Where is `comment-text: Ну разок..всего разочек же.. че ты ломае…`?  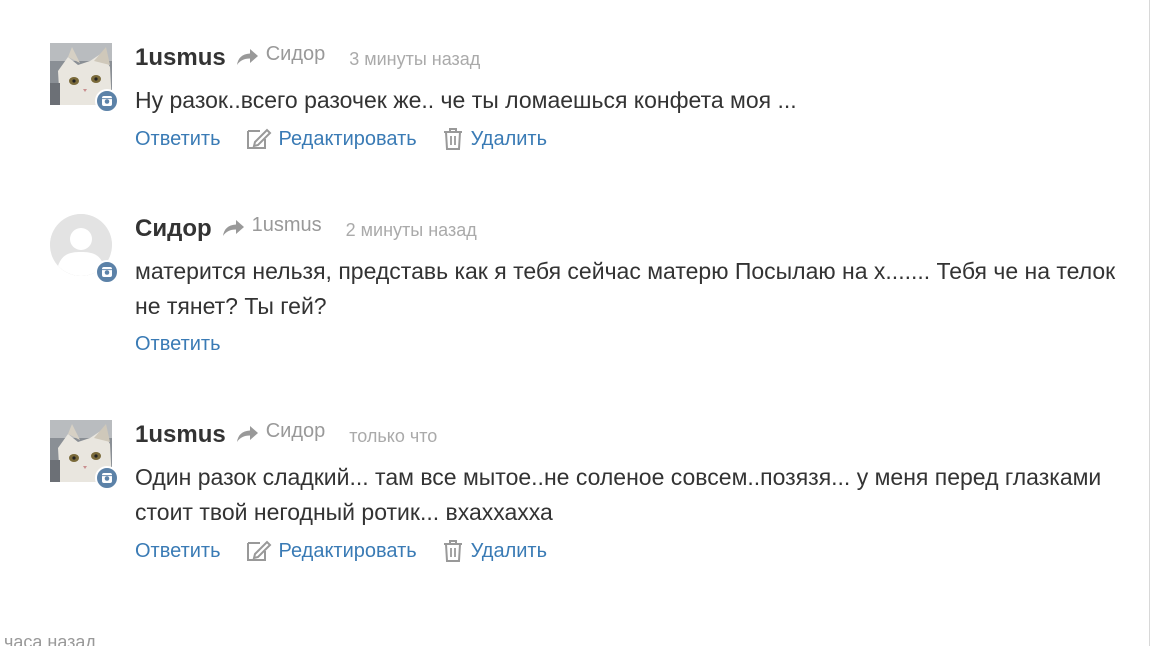
comment-text: Ну разок..всего разочек же.. че ты ломае… is located at coordinates (466, 100).